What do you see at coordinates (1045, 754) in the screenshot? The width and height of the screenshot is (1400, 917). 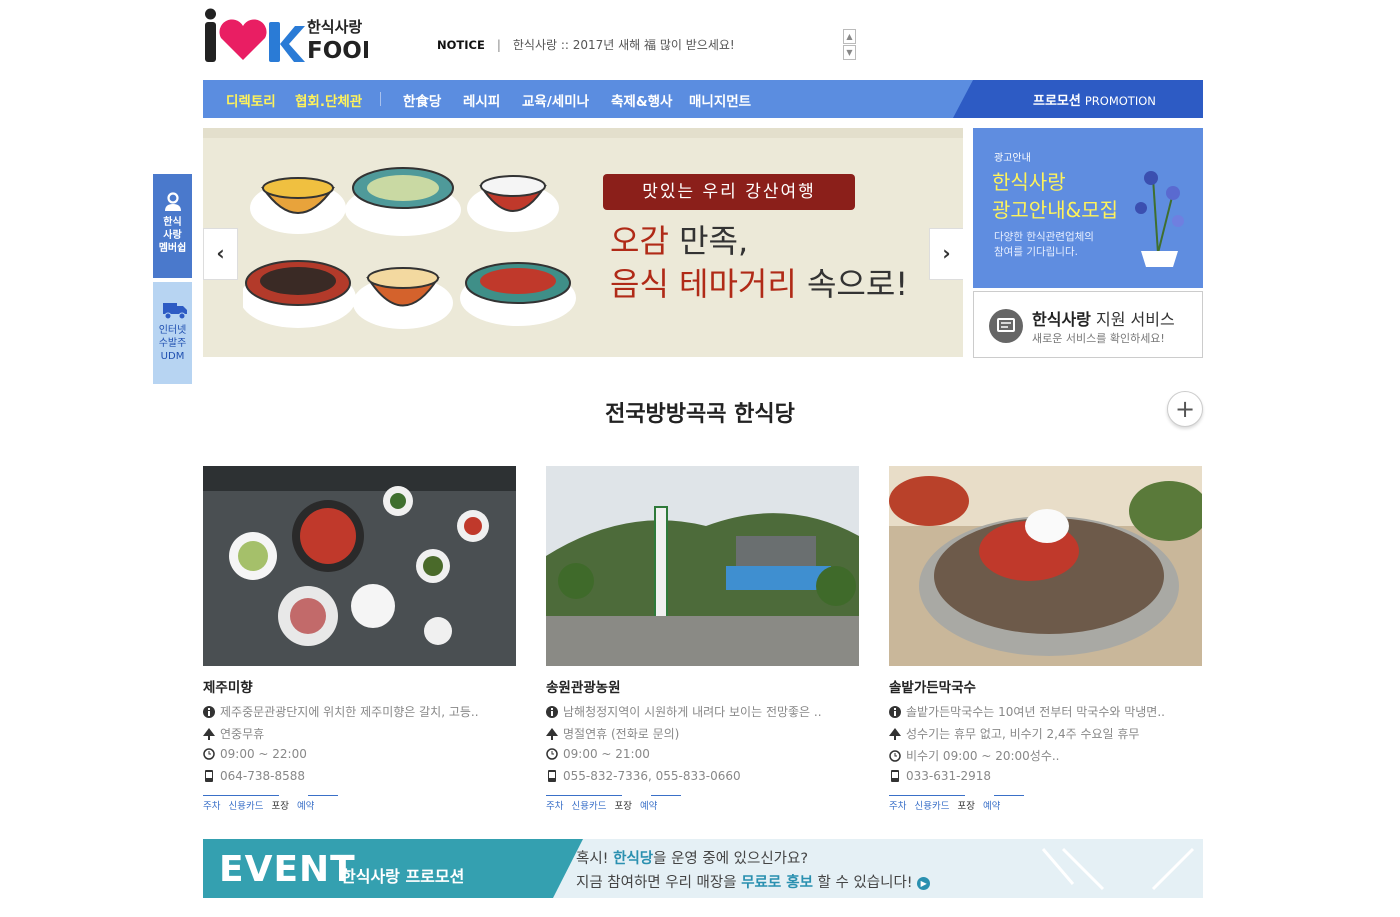 I see `restaurant-hours: 비수기 09:00 ~ 20:00성수..` at bounding box center [1045, 754].